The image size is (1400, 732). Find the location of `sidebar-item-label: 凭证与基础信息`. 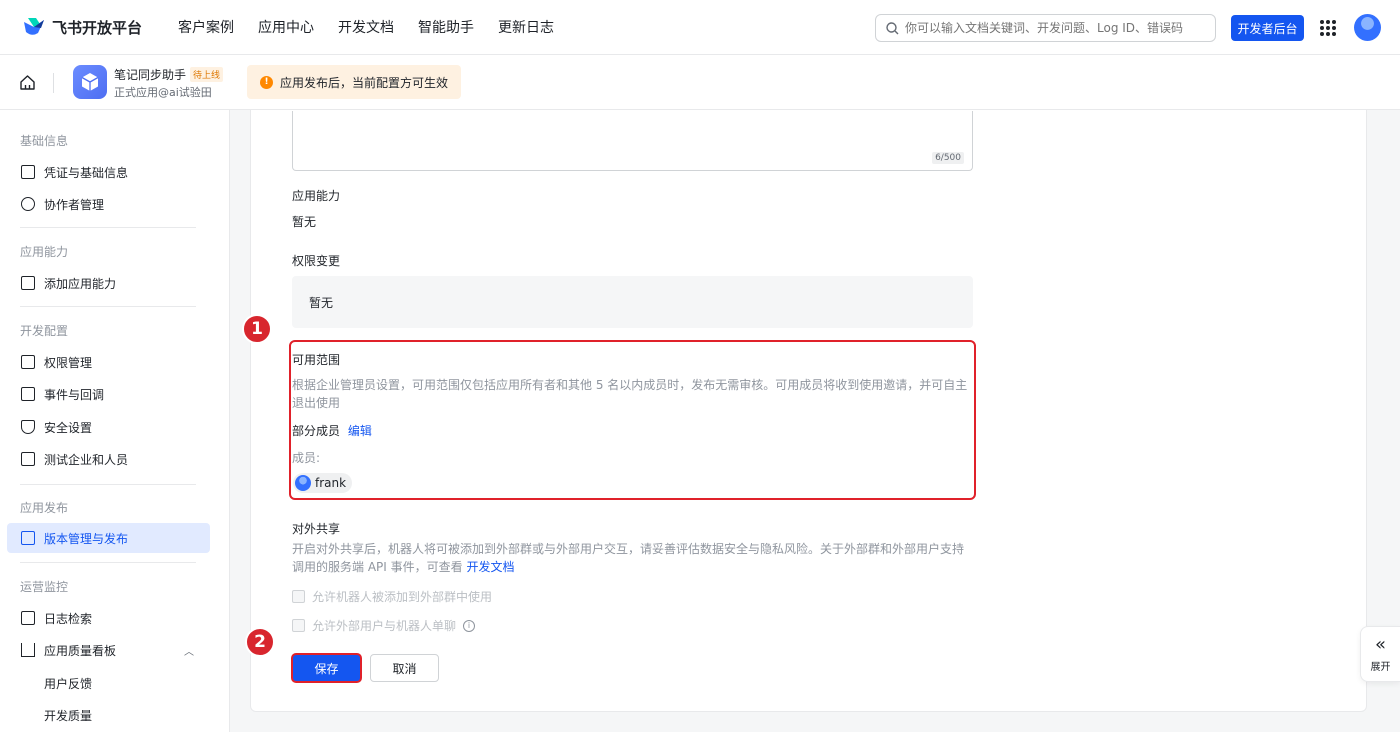

sidebar-item-label: 凭证与基础信息 is located at coordinates (86, 172).